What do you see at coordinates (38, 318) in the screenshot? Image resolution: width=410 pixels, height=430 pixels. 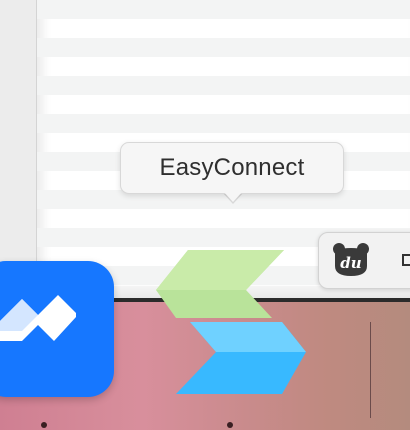 I see `blue-chevrons-glyph` at bounding box center [38, 318].